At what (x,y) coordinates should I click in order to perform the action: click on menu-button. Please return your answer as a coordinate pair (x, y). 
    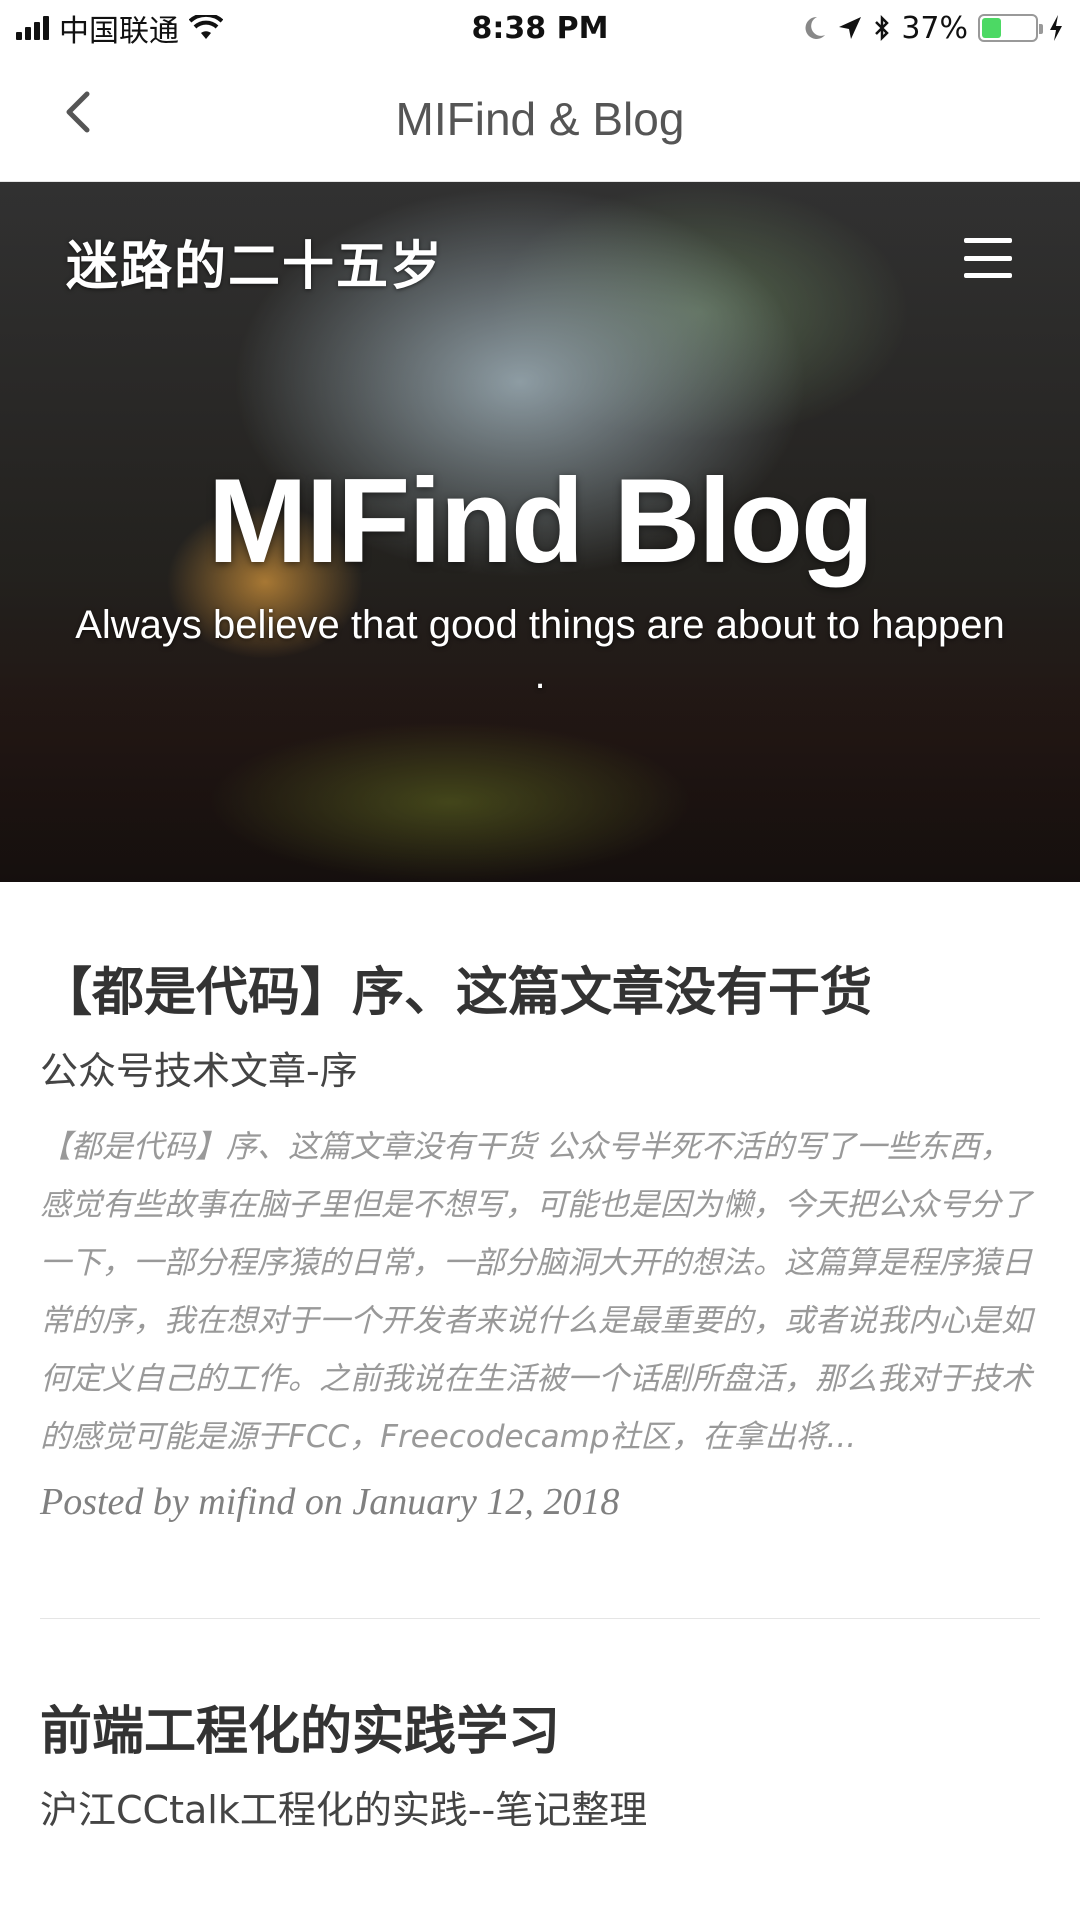
    Looking at the image, I should click on (988, 258).